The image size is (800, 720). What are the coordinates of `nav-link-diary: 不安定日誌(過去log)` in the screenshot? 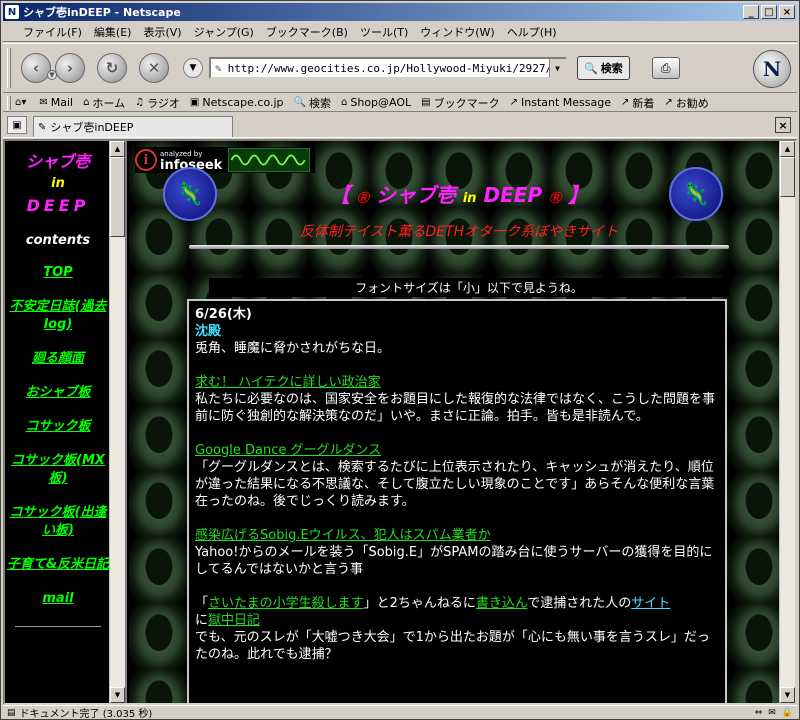 It's located at (58, 316).